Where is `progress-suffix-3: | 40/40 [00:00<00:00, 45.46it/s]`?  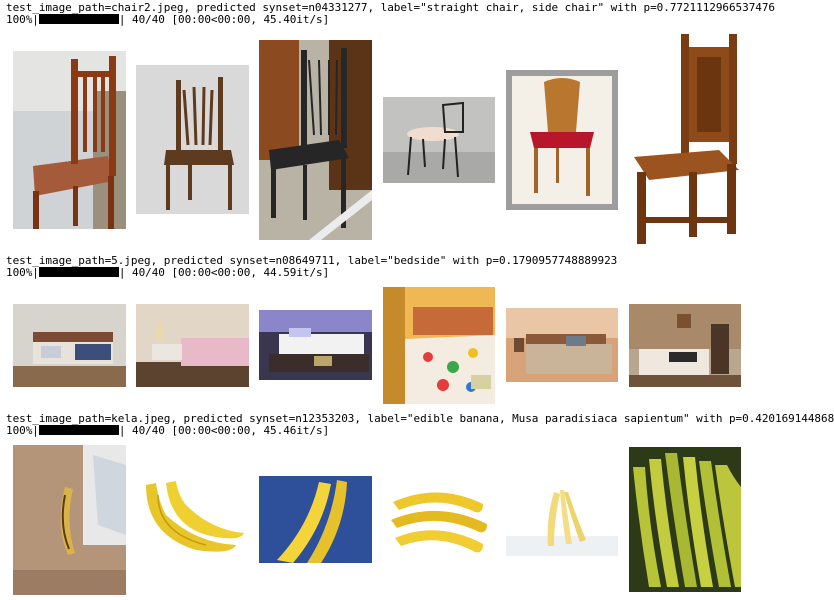
progress-suffix-3: | 40/40 [00:00<00:00, 45.46it/s] is located at coordinates (224, 430).